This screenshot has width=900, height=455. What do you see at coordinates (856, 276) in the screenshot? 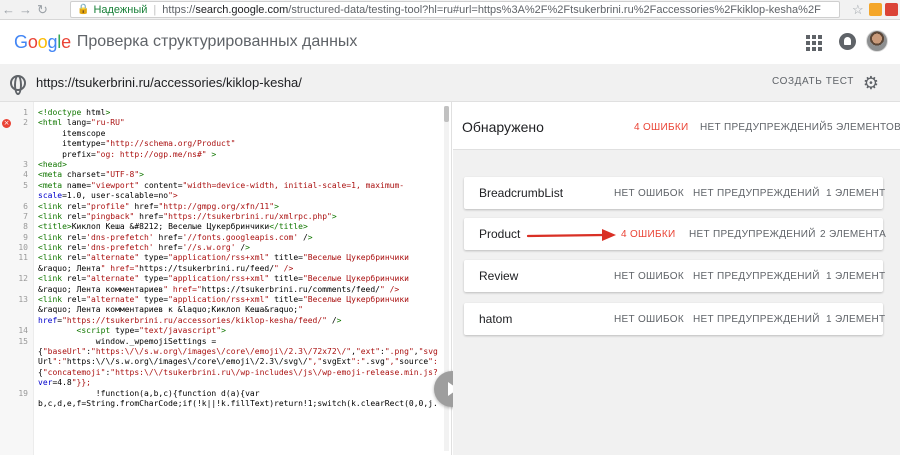
I see `card-items: 1 ЭЛЕМЕНТ` at bounding box center [856, 276].